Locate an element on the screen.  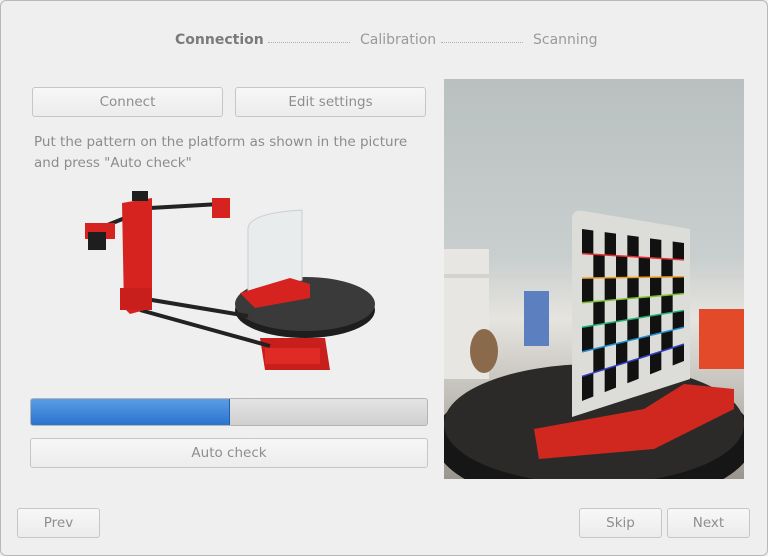
connect-button: Connect is located at coordinates (127, 102).